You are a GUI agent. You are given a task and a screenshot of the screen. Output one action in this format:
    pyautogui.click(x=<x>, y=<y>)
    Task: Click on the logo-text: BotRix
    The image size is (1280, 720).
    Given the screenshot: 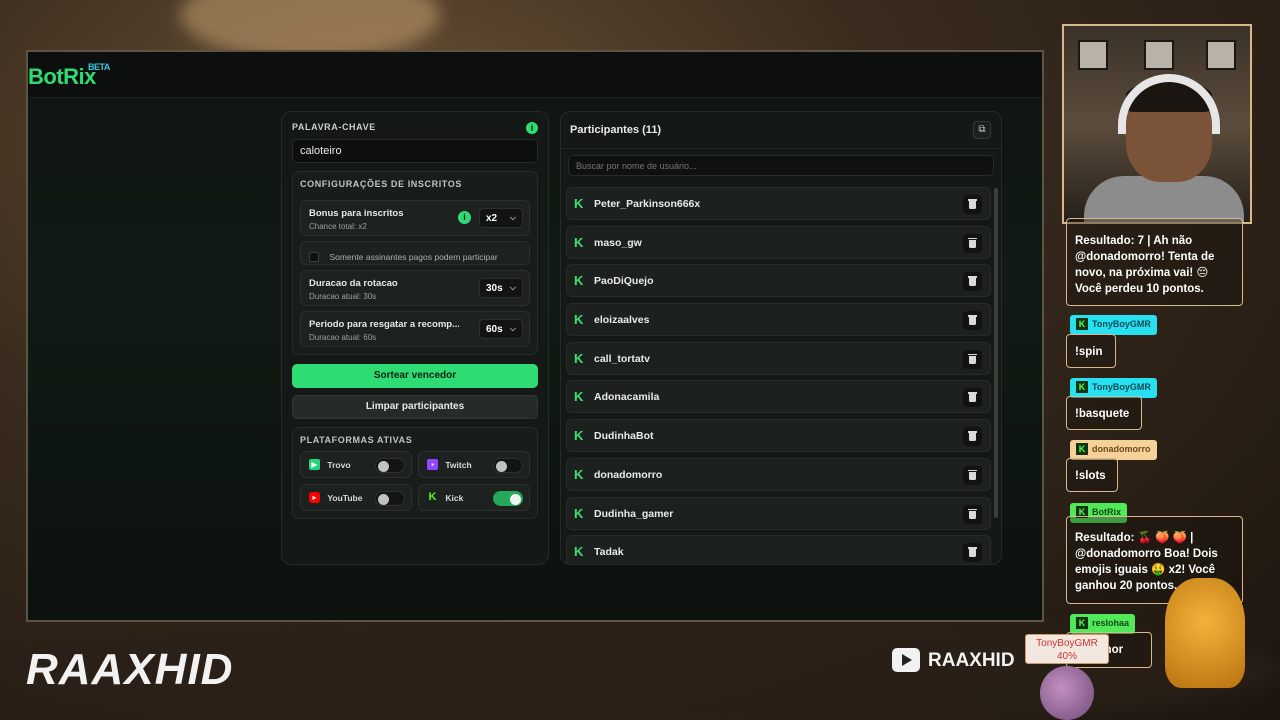 What is the action you would take?
    pyautogui.click(x=62, y=76)
    